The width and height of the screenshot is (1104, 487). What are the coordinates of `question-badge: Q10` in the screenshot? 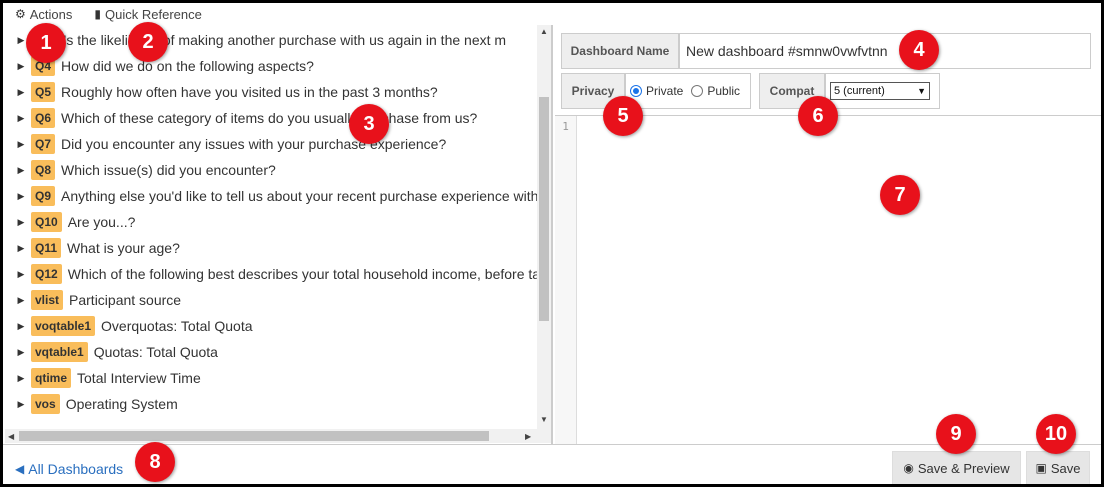 It's located at (46, 222).